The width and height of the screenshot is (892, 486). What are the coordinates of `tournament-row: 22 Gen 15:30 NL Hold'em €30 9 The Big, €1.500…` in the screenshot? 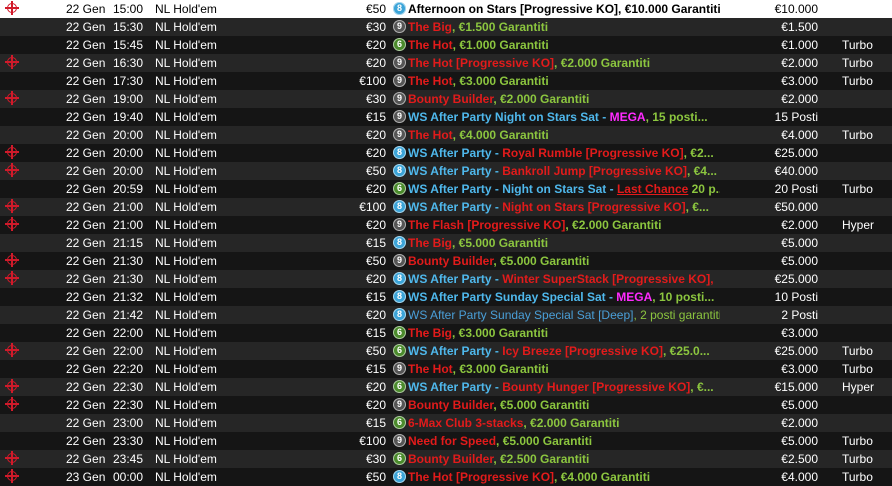 It's located at (446, 27).